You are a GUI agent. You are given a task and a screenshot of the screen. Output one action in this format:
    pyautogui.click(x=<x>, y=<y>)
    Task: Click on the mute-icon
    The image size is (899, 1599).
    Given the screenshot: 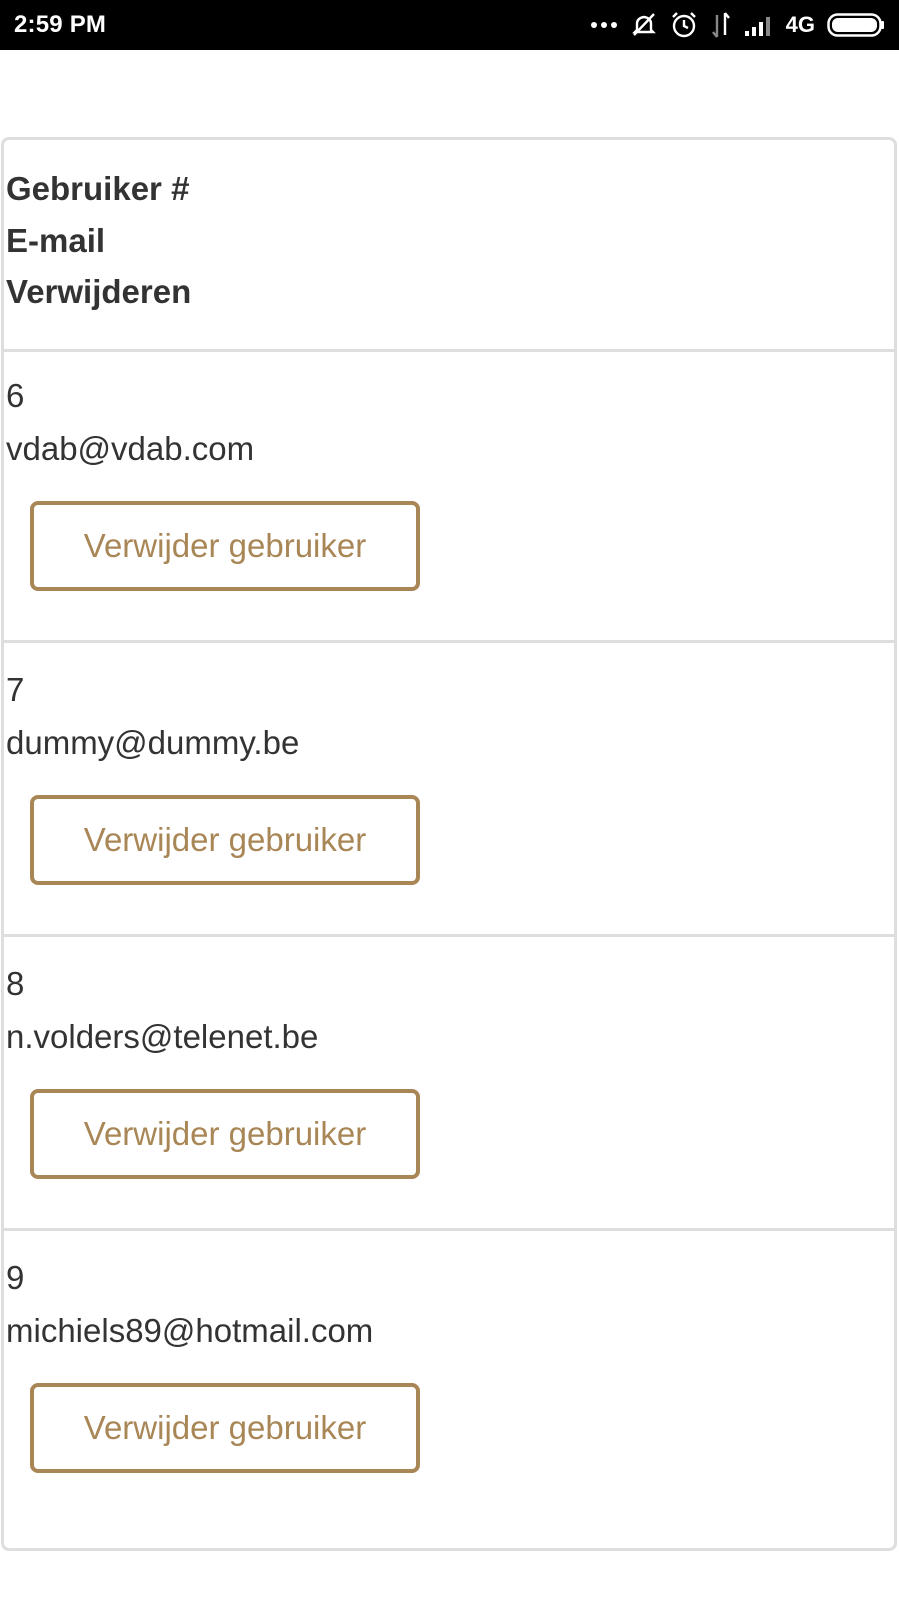 What is the action you would take?
    pyautogui.click(x=644, y=25)
    